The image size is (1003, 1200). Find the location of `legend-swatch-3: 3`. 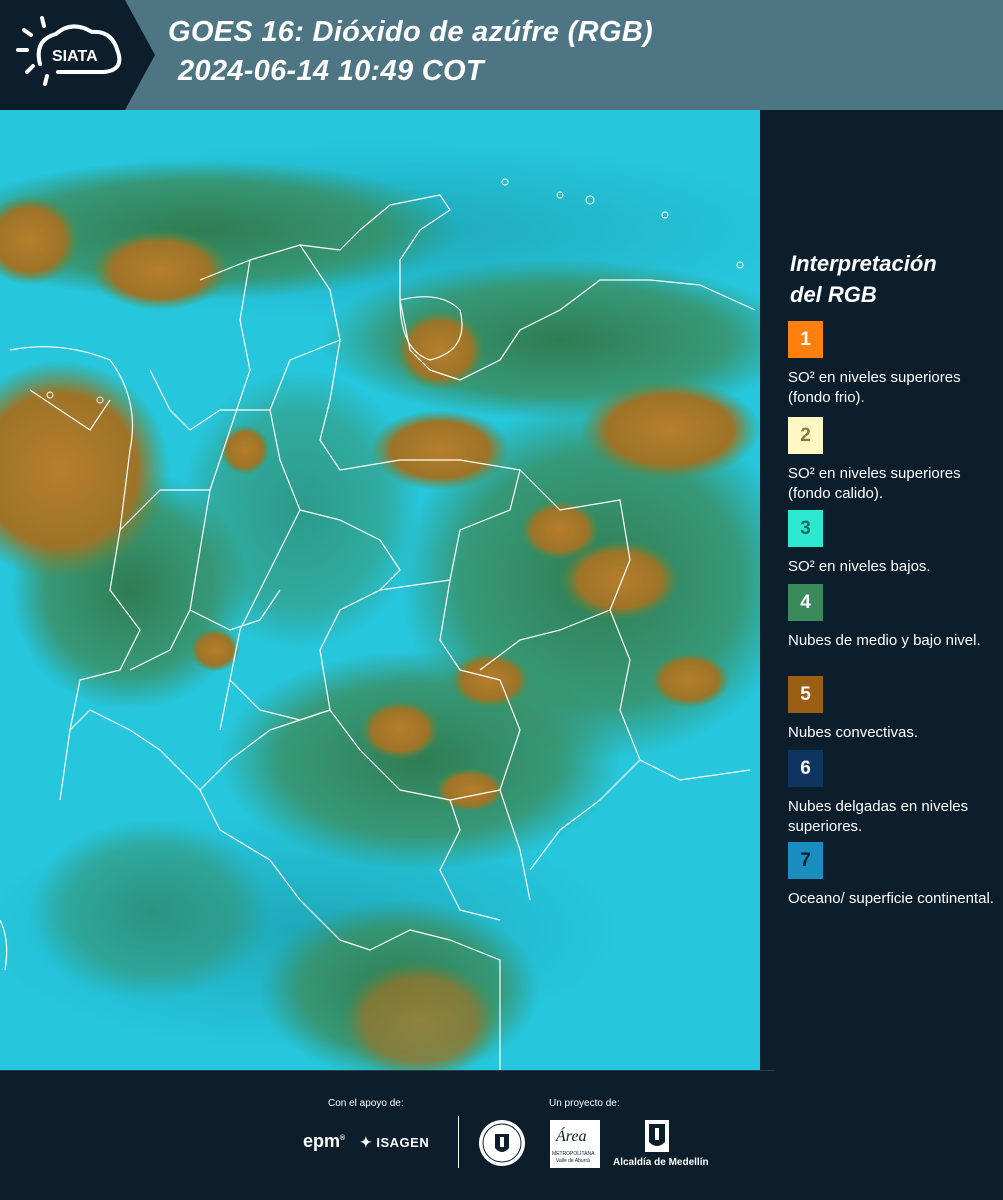

legend-swatch-3: 3 is located at coordinates (805, 528).